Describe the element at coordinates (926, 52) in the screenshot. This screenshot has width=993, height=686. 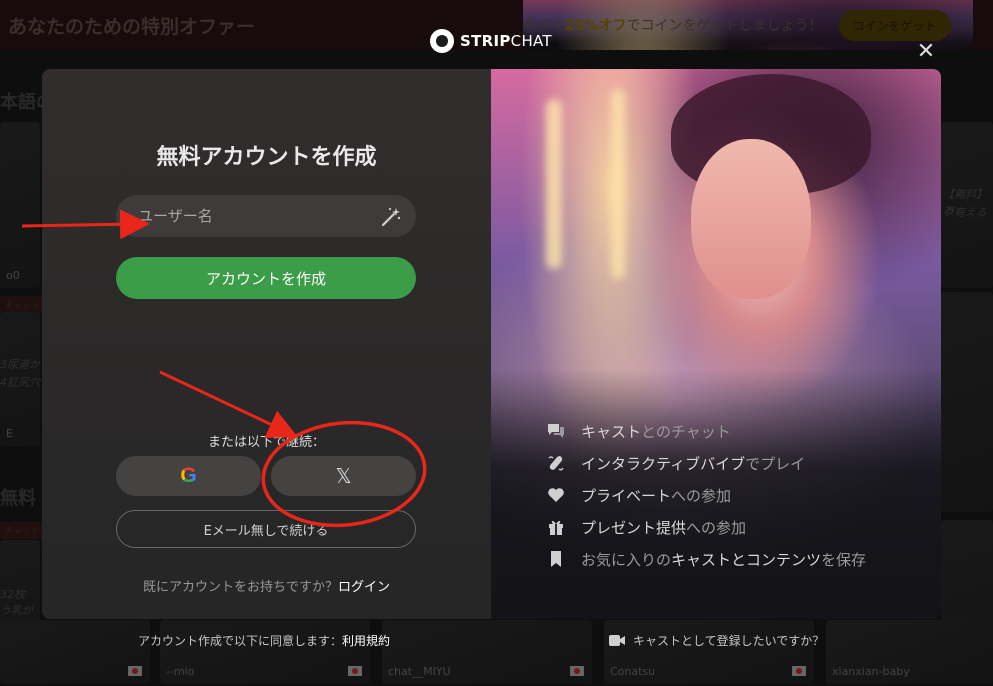
I see `close-icon: ✕` at that location.